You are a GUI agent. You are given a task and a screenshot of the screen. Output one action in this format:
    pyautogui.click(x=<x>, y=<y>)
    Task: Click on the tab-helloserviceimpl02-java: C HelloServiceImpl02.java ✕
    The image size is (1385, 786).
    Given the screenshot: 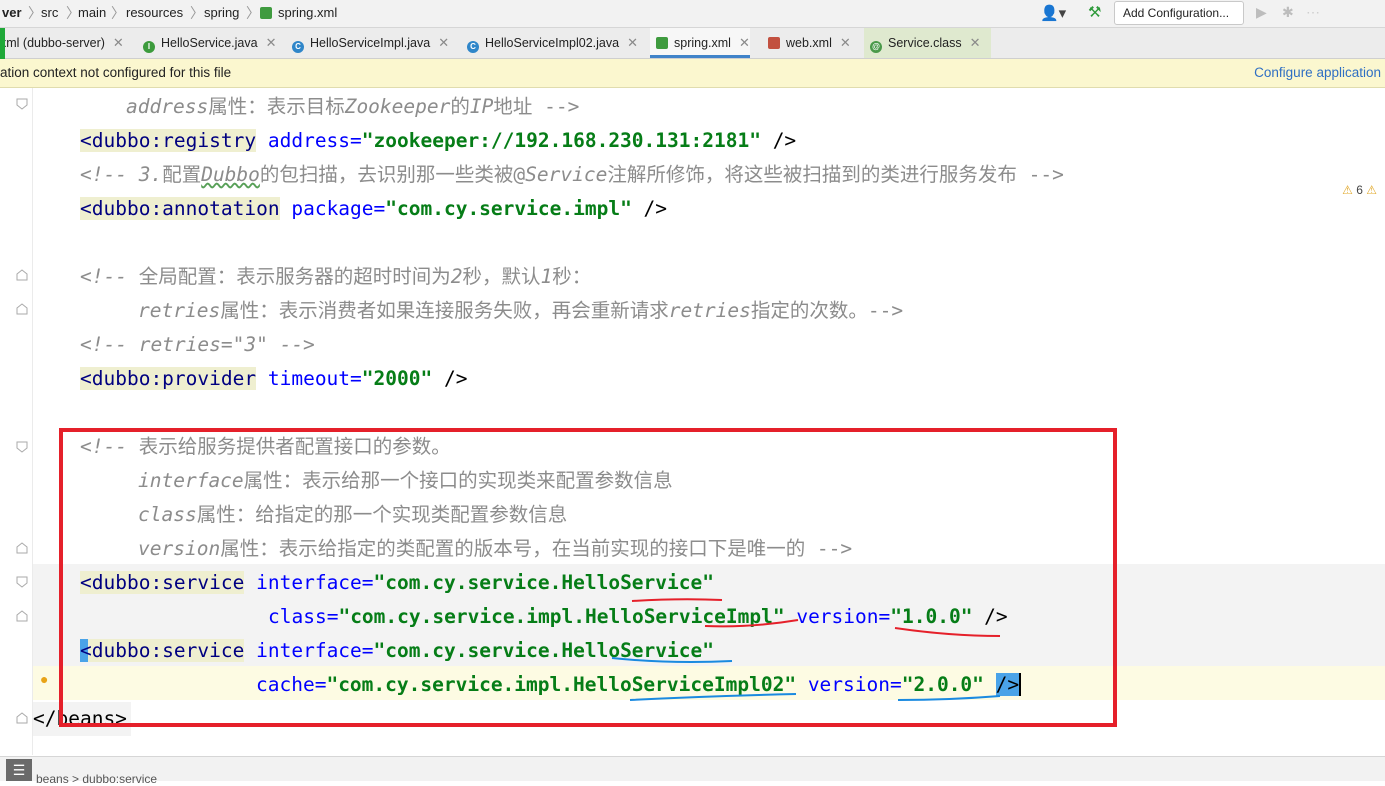 What is the action you would take?
    pyautogui.click(x=552, y=43)
    